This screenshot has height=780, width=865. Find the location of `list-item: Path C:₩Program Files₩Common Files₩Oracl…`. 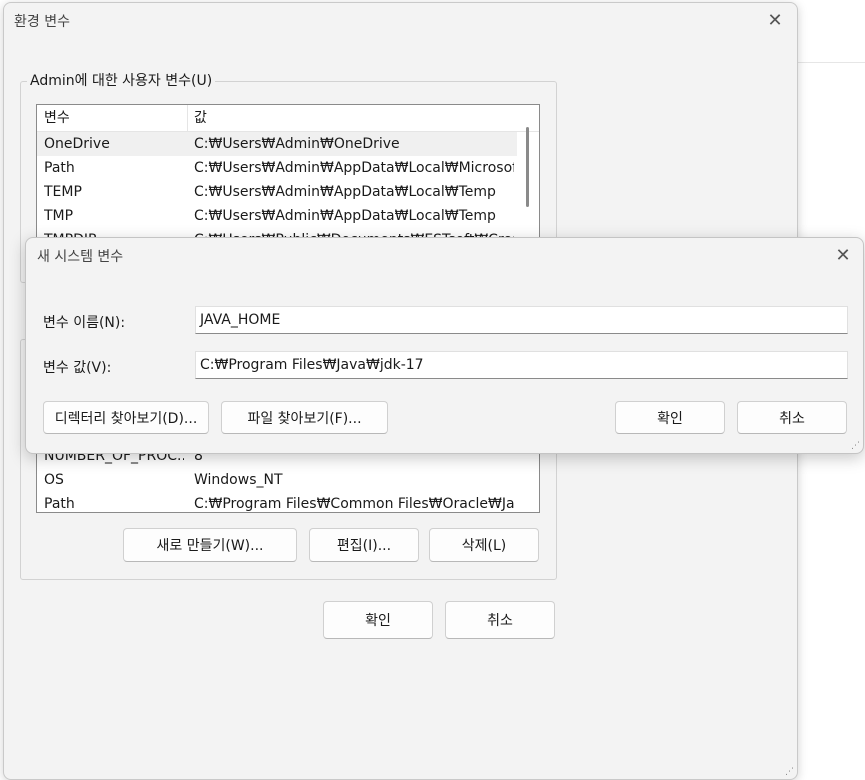

list-item: Path C:₩Program Files₩Common Files₩Oracl… is located at coordinates (277, 502).